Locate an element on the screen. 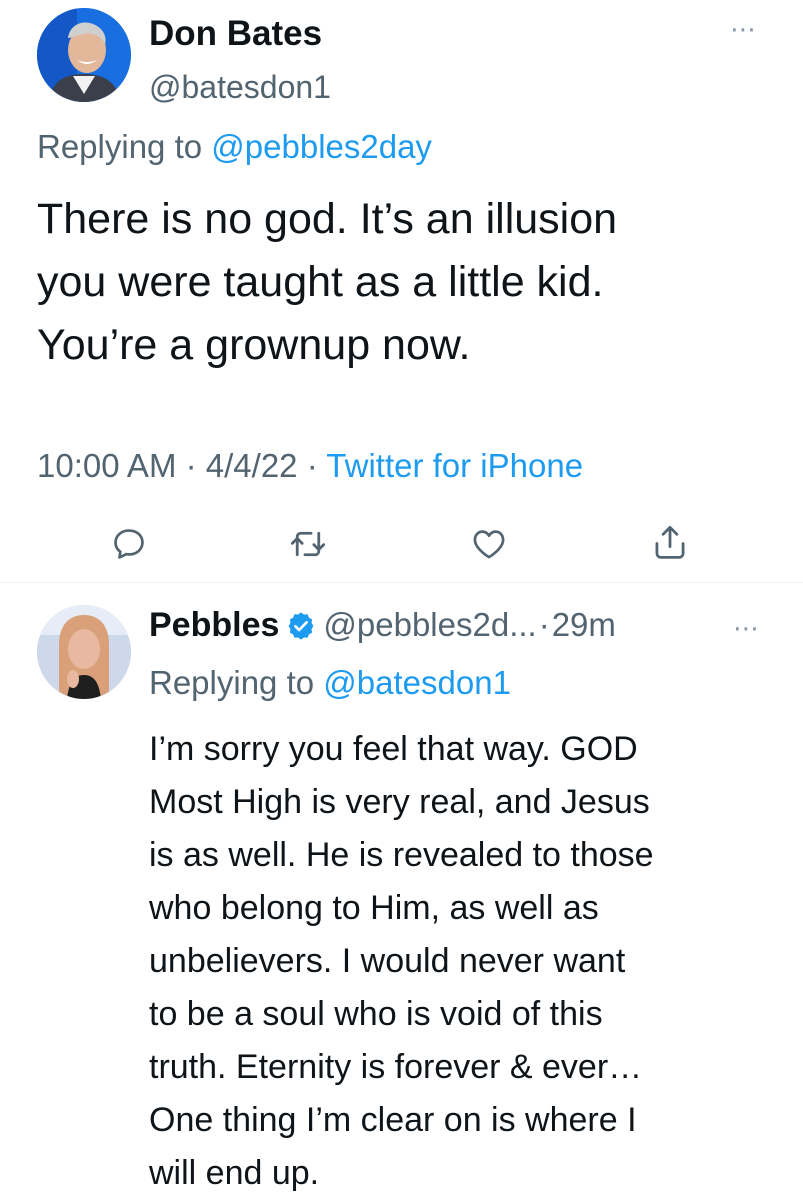 The width and height of the screenshot is (803, 1200). reply-icon is located at coordinates (129, 544).